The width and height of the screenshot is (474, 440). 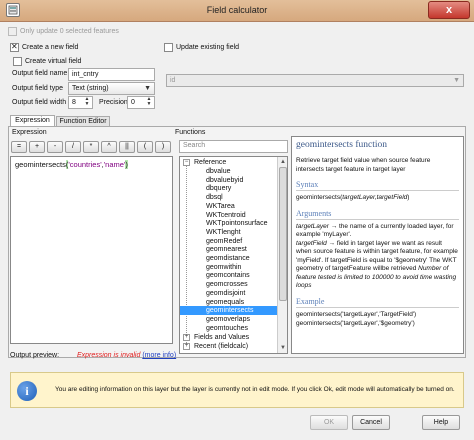 I want to click on output-preview-label: Output preview:, so click(x=35, y=355).